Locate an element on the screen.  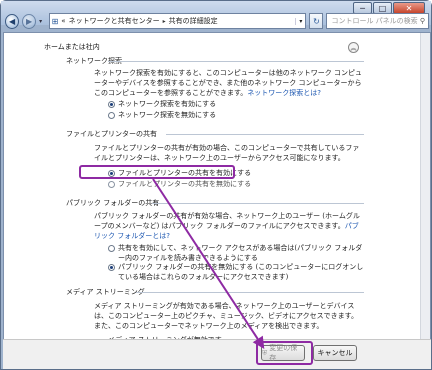
address-dropdown-icon: ▾ is located at coordinates (300, 21).